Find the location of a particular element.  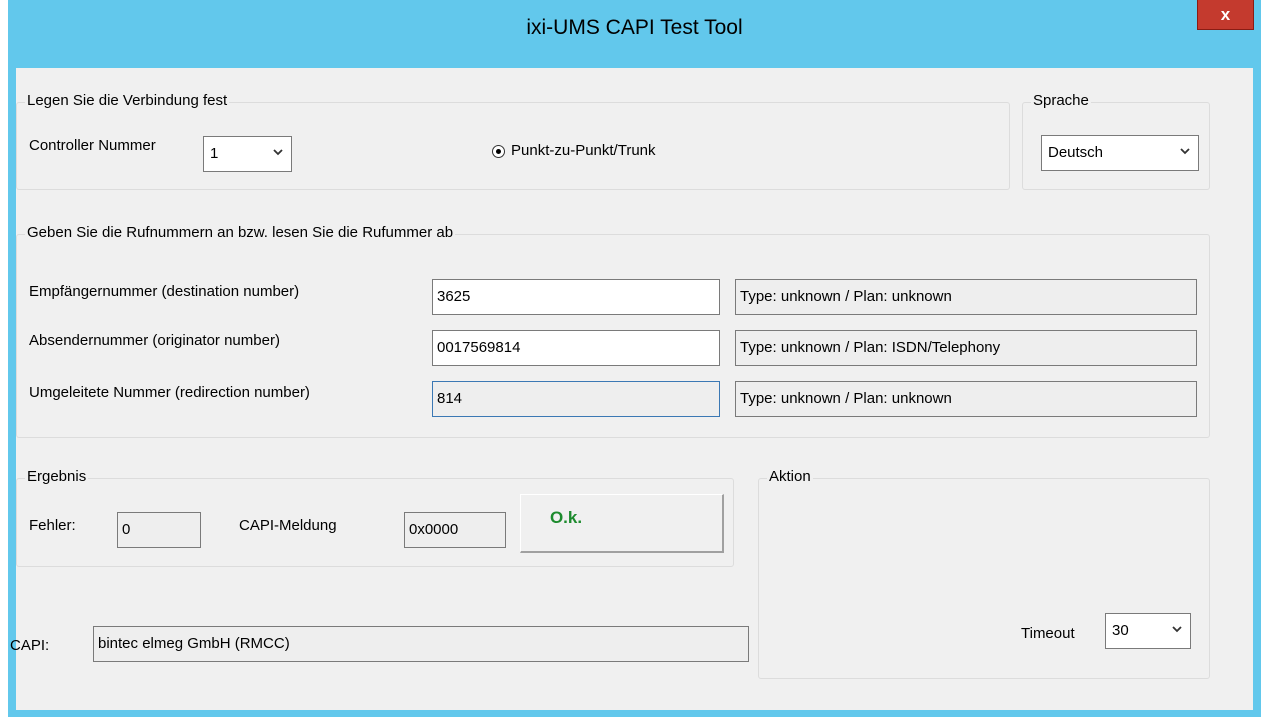

language-select: Deutsch is located at coordinates (1120, 153).